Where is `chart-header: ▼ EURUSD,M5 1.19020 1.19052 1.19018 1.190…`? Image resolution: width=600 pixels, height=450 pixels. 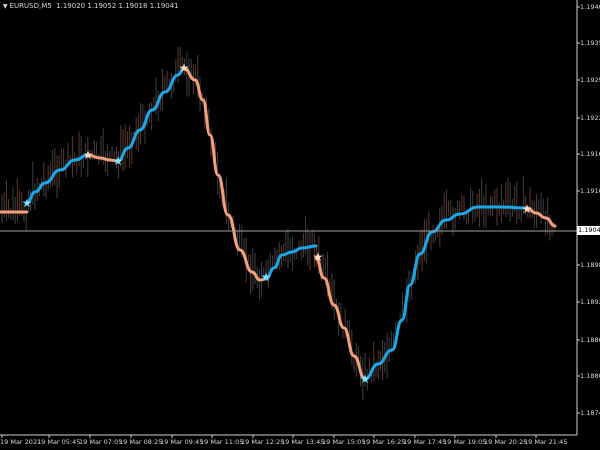 chart-header: ▼ EURUSD,M5 1.19020 1.19052 1.19018 1.190… is located at coordinates (91, 6).